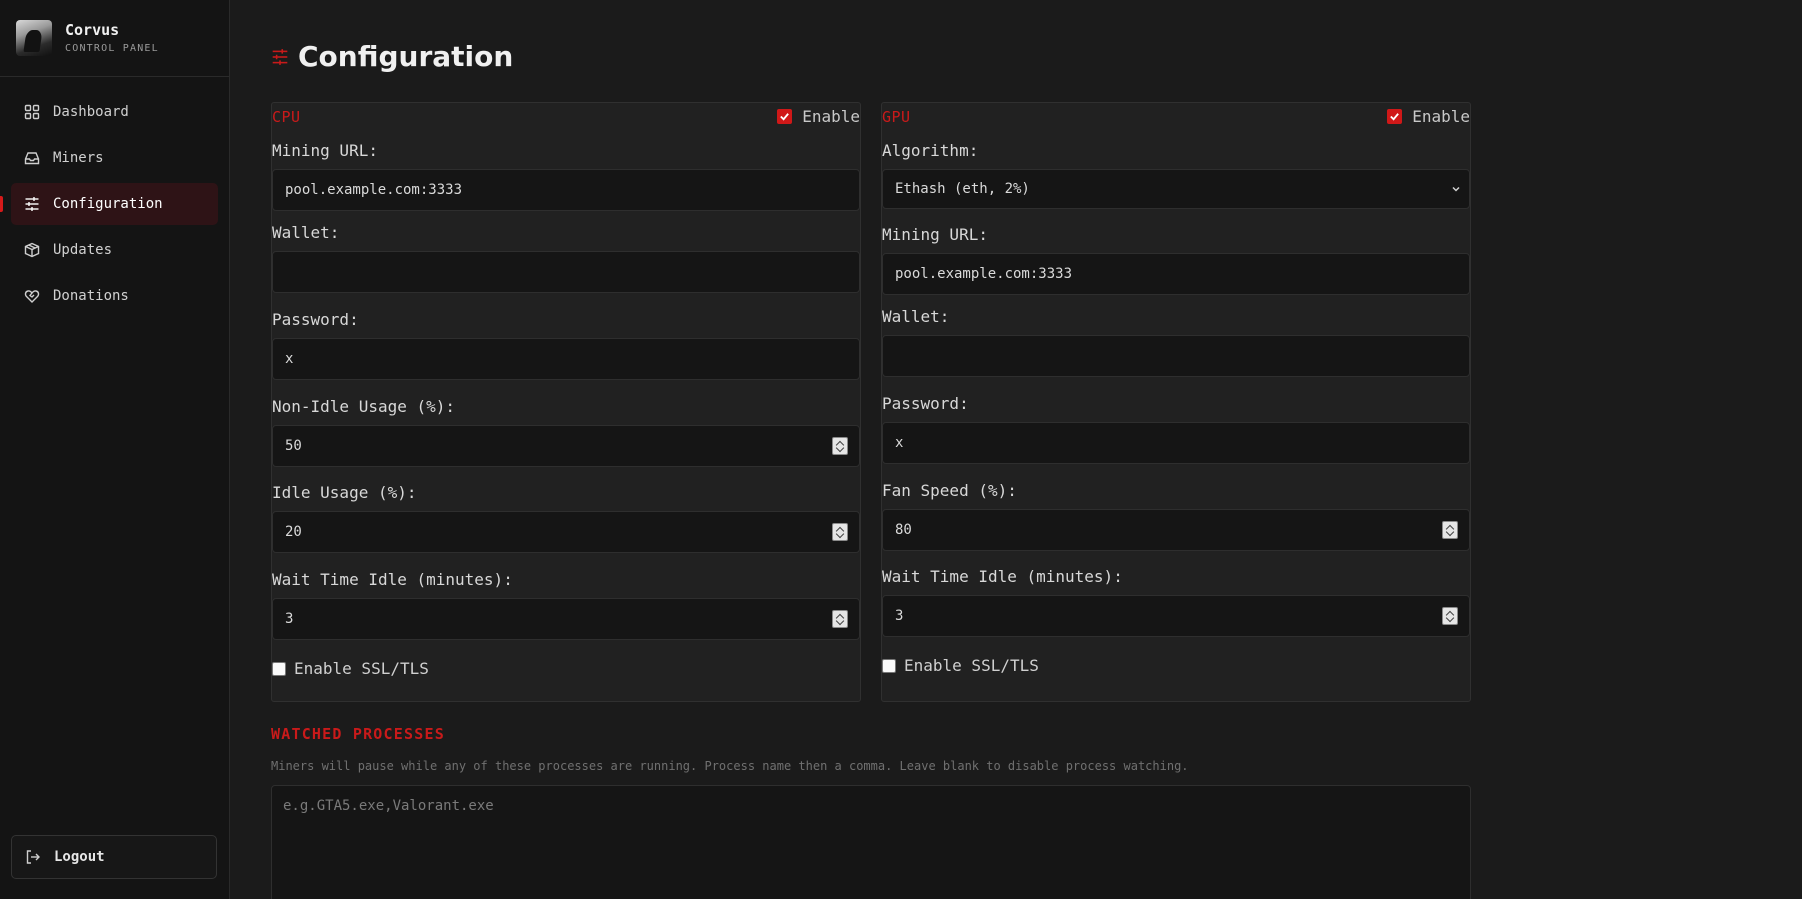 The image size is (1802, 899). I want to click on cpu-non-idle-input: 50, so click(566, 446).